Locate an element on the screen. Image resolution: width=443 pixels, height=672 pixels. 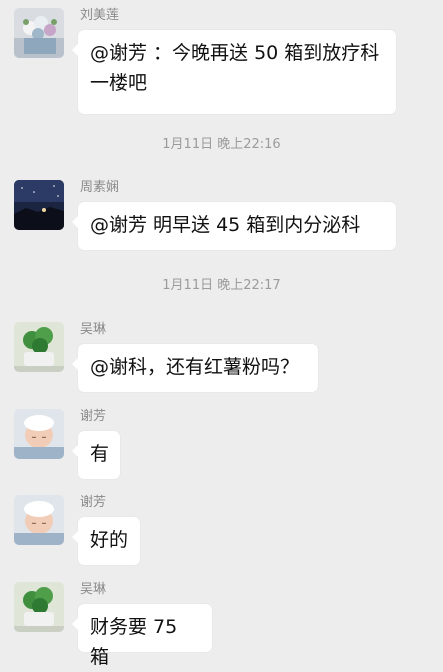
message-bubble: @谢芳 明早送 45 箱到内分泌科 is located at coordinates (234, 226).